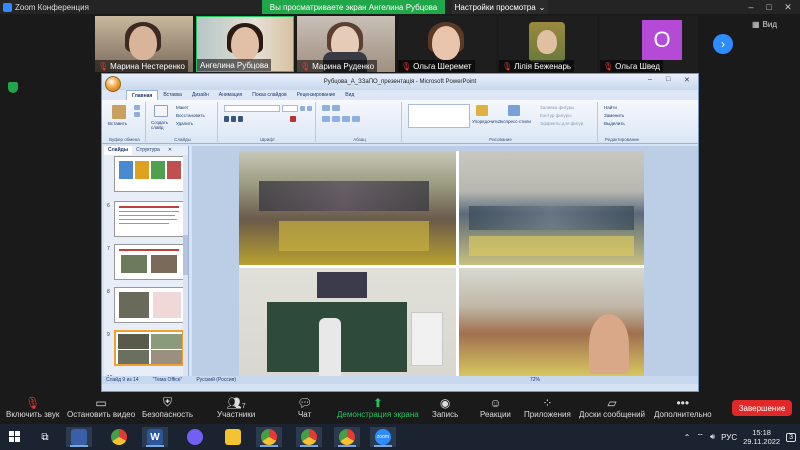 The width and height of the screenshot is (800, 450). What do you see at coordinates (155, 437) in the screenshot?
I see `word-icon: W` at bounding box center [155, 437].